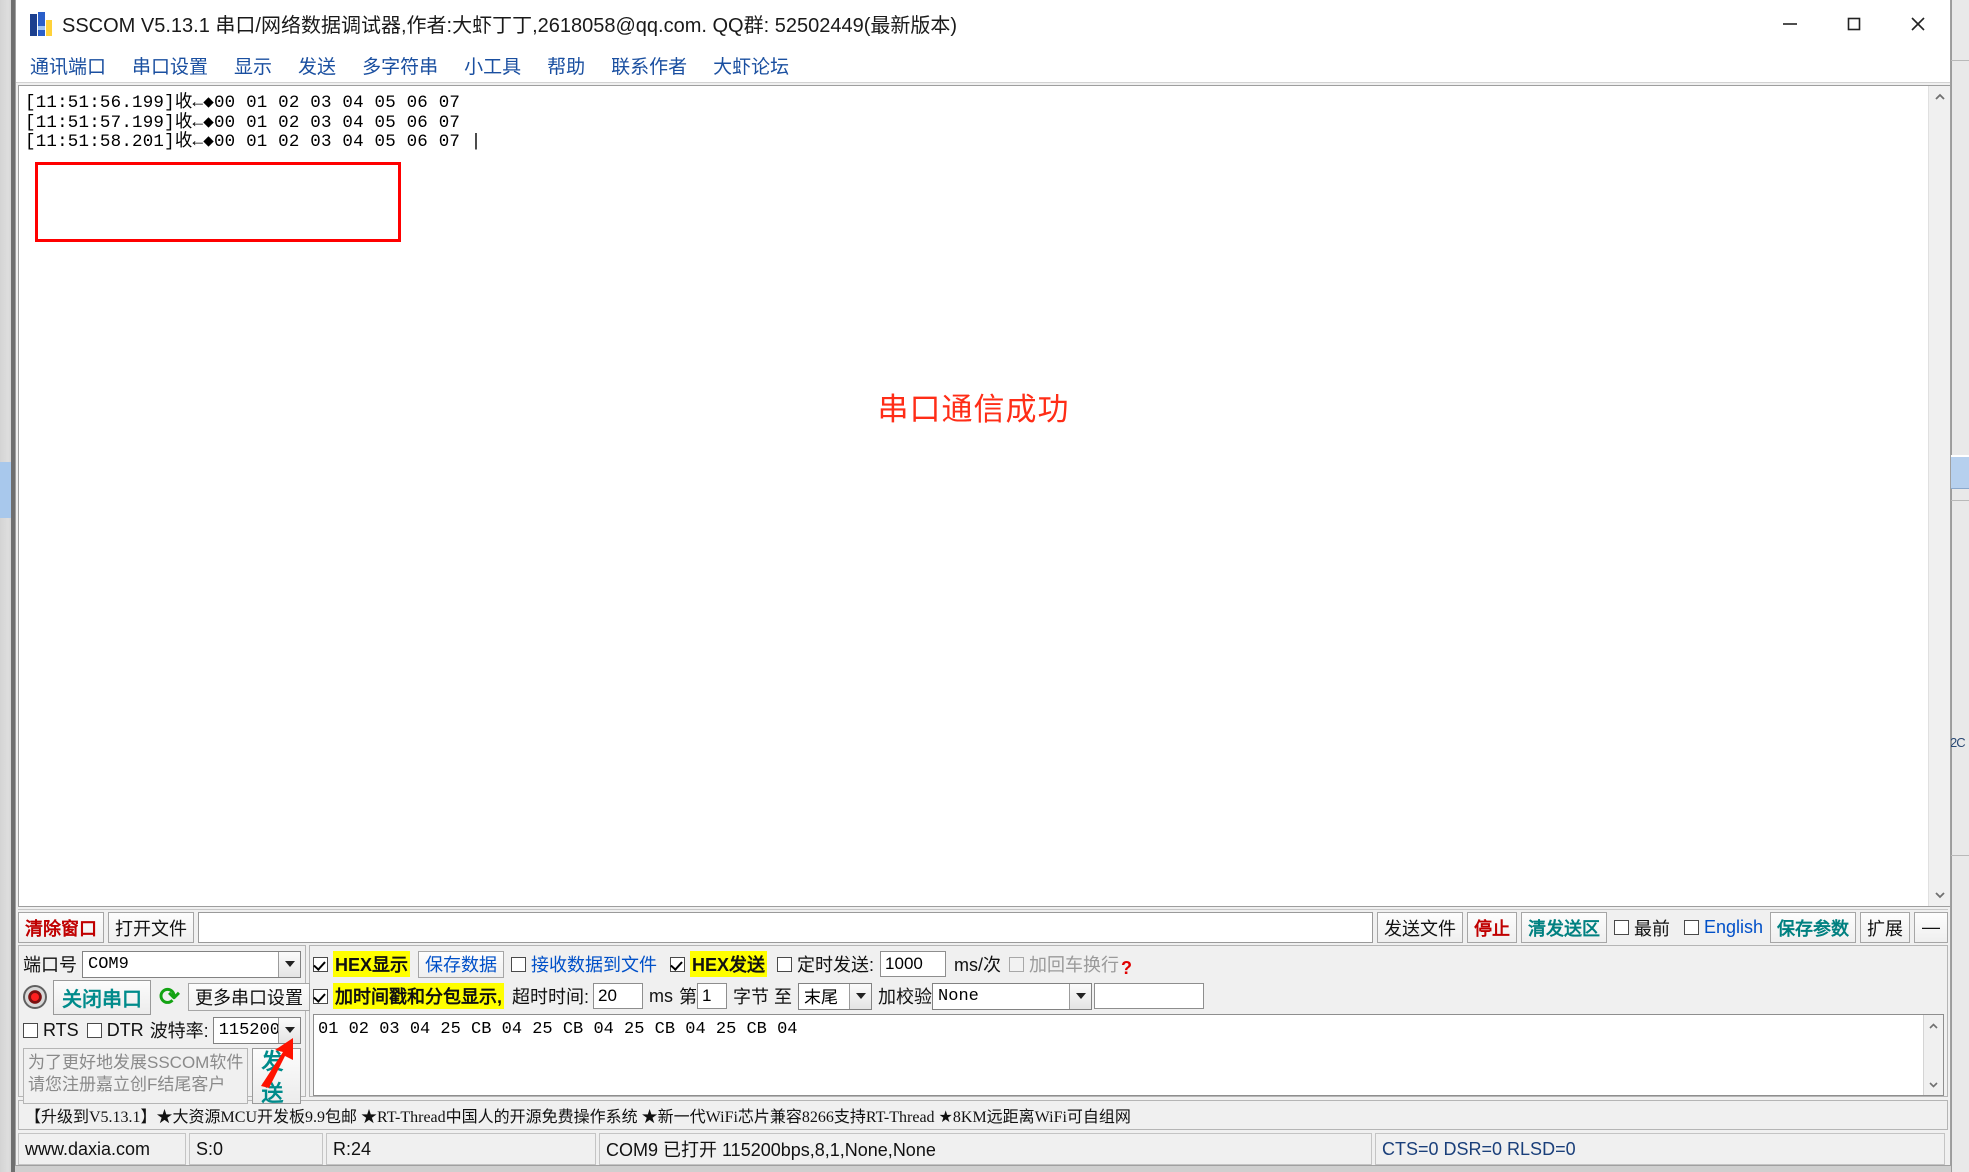 The image size is (1969, 1172). What do you see at coordinates (30, 1030) in the screenshot?
I see `rts-checkbox` at bounding box center [30, 1030].